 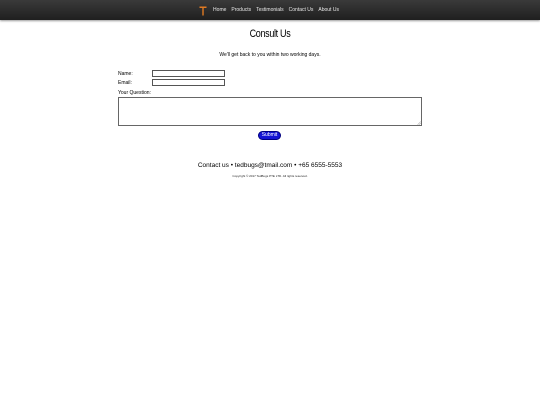 What do you see at coordinates (301, 10) in the screenshot?
I see `nav-item-contact-us: Contact Us` at bounding box center [301, 10].